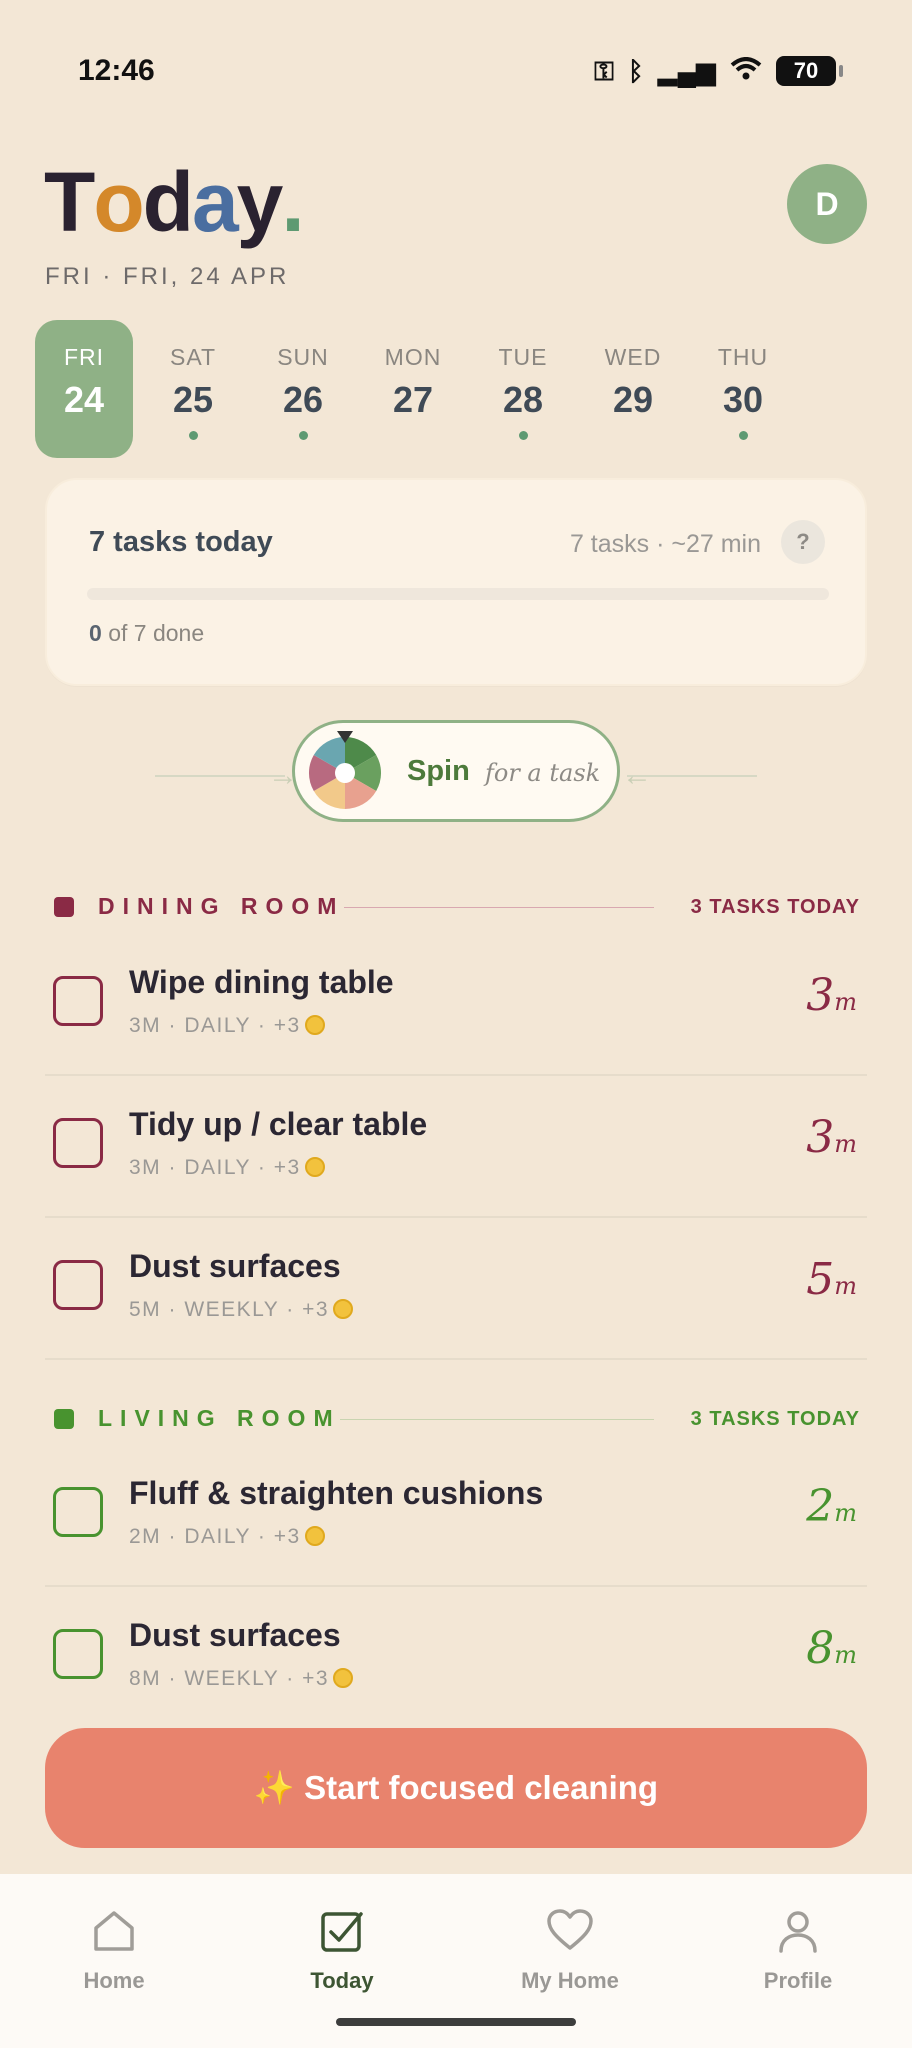  I want to click on day-name: SUN, so click(303, 357).